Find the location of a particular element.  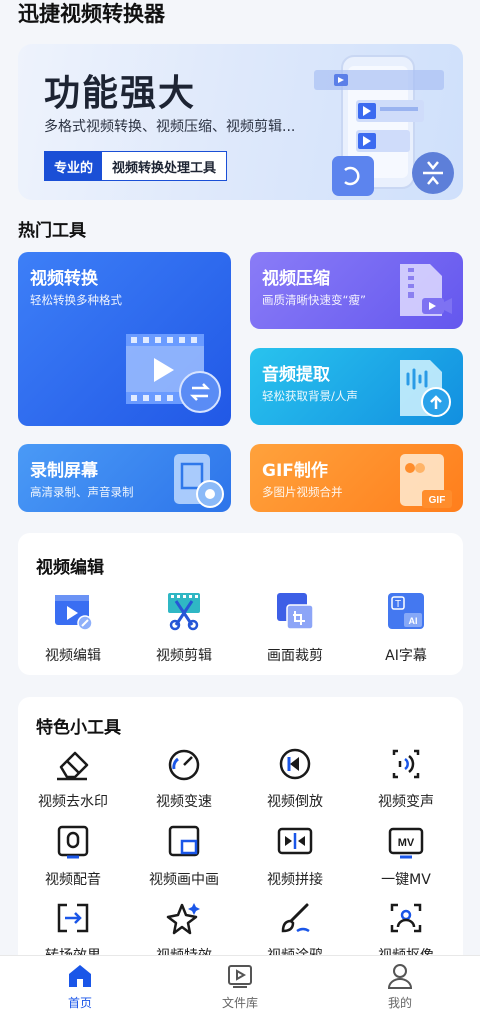

pip-icon is located at coordinates (184, 841).